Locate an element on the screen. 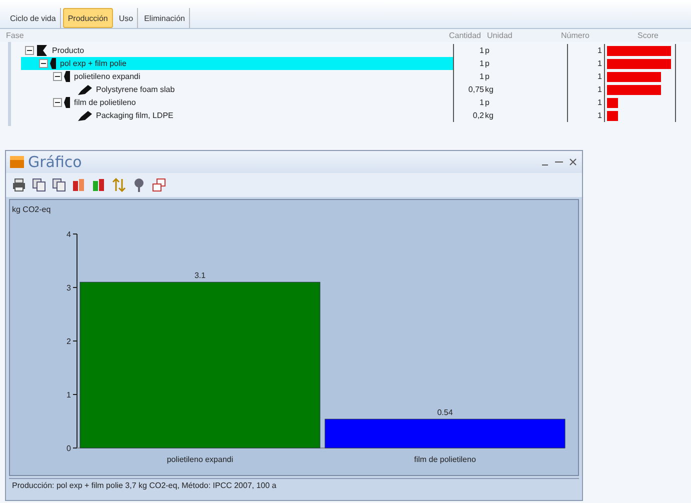 Image resolution: width=691 pixels, height=503 pixels. category-label: film de polietileno is located at coordinates (445, 459).